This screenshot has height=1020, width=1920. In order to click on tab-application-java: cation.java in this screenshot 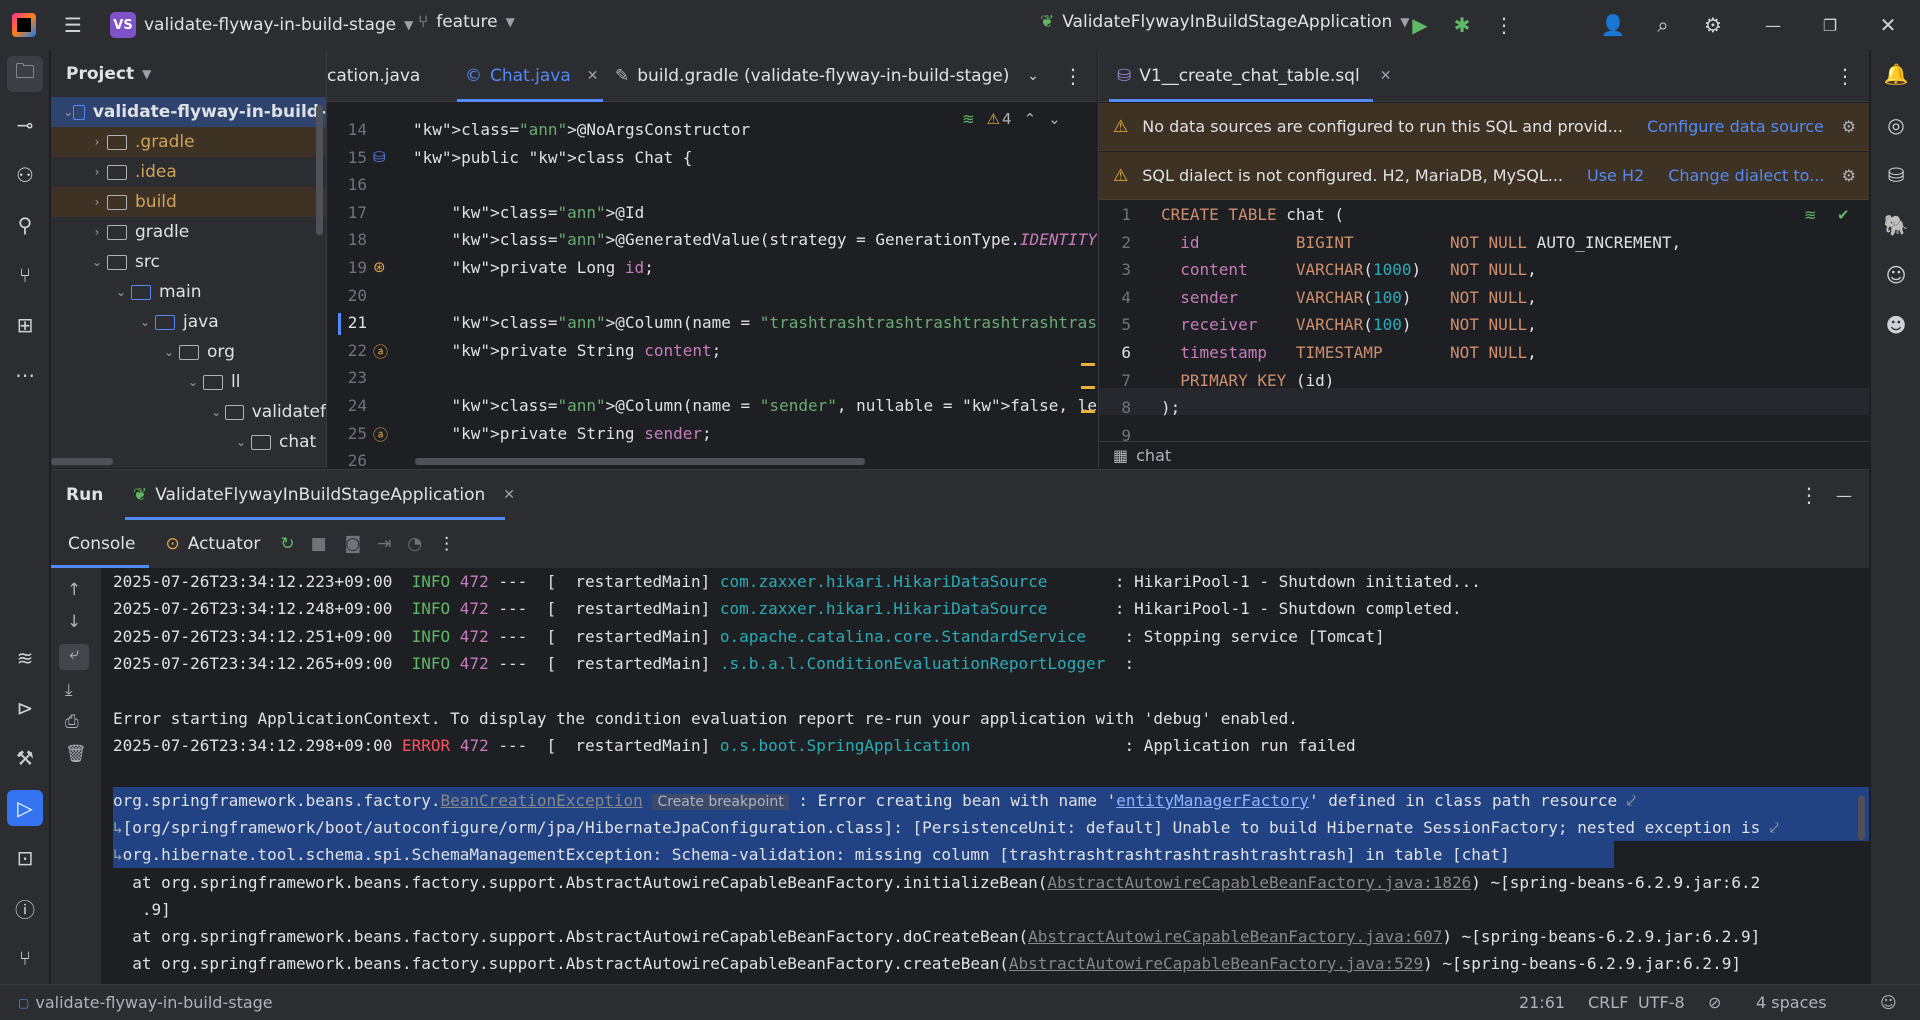, I will do `click(373, 76)`.